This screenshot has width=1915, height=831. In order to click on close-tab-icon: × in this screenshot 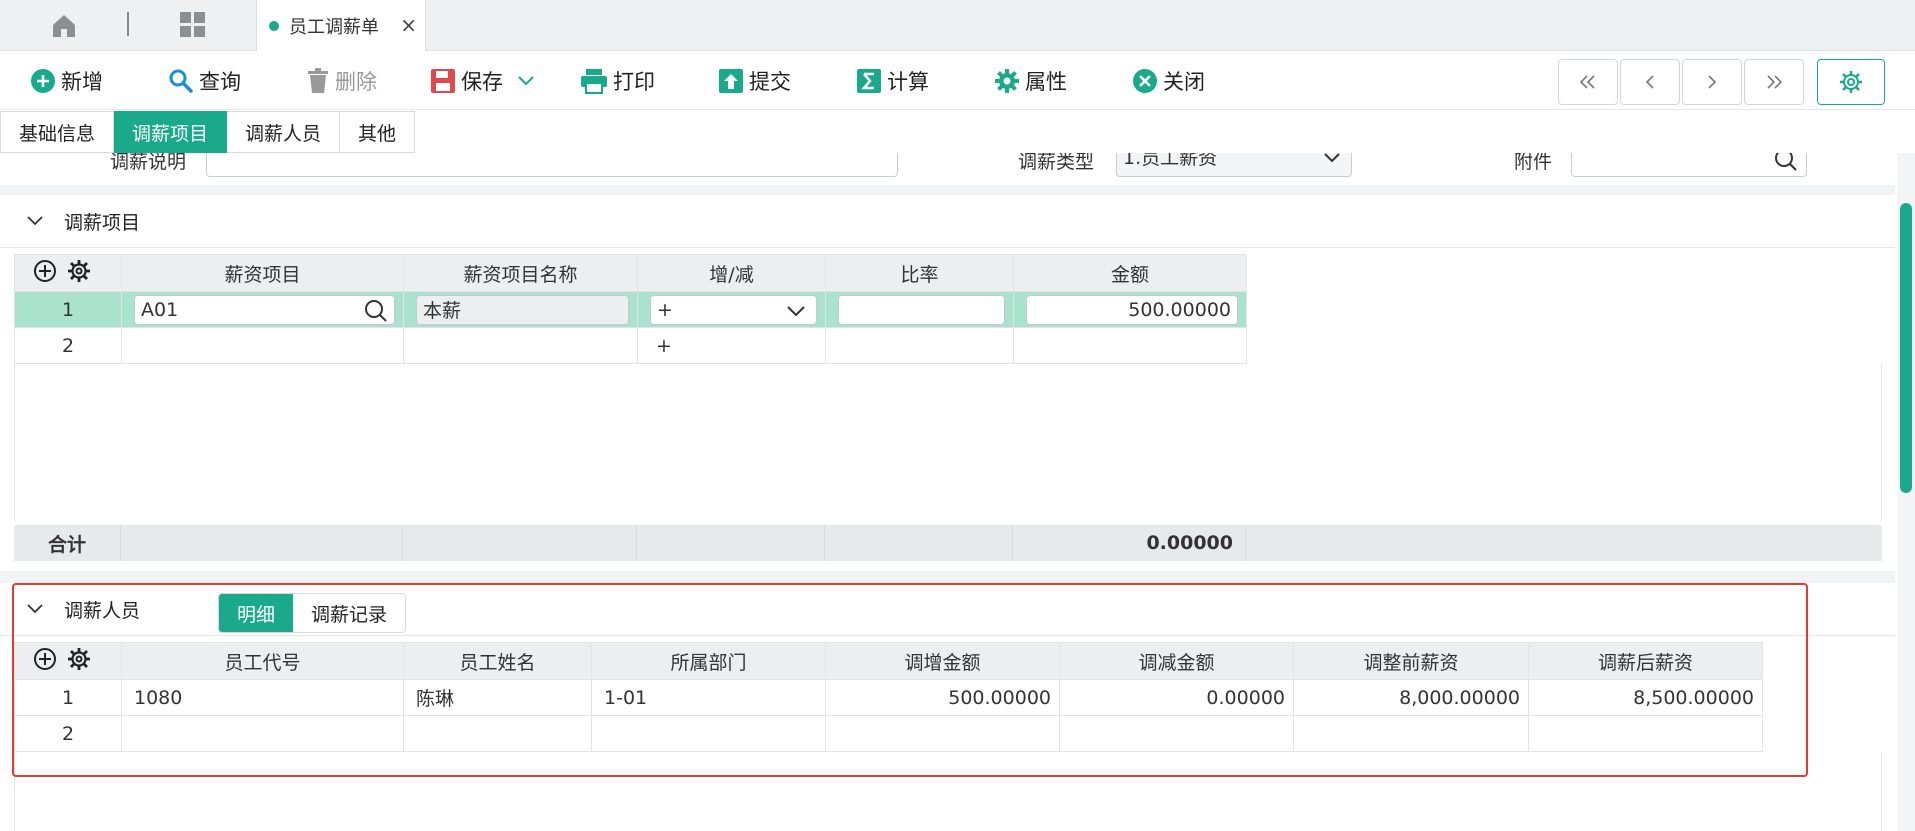, I will do `click(408, 25)`.